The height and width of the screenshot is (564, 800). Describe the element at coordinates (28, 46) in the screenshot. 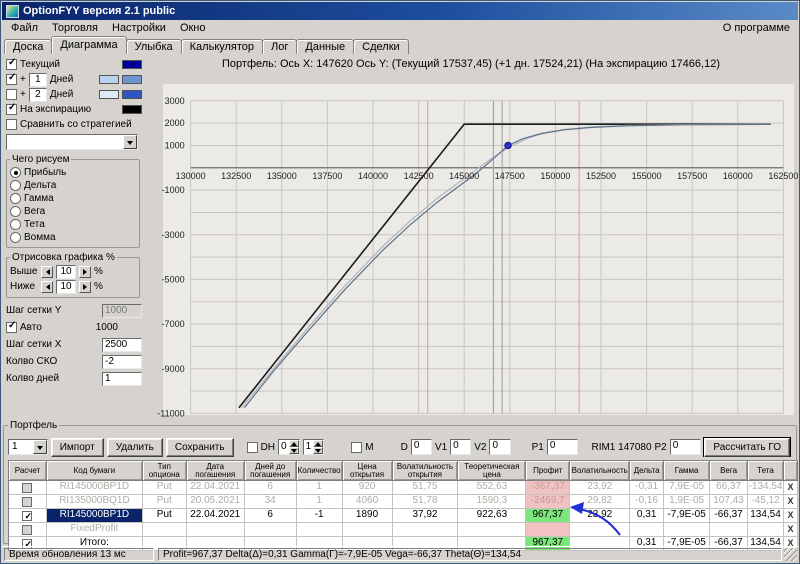

I see `tab-doska: Доска` at that location.